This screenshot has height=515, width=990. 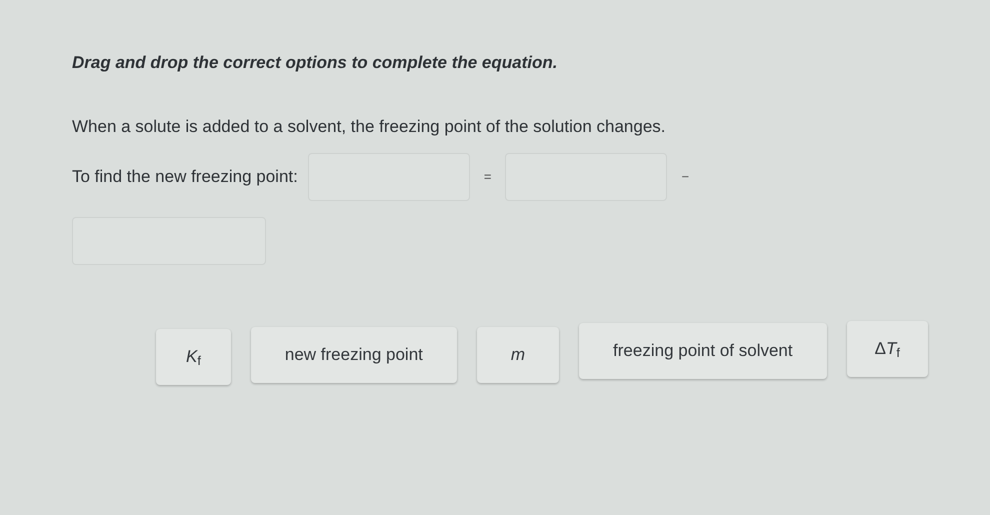 I want to click on answer-option: ΔT$_{f}$, so click(x=887, y=349).